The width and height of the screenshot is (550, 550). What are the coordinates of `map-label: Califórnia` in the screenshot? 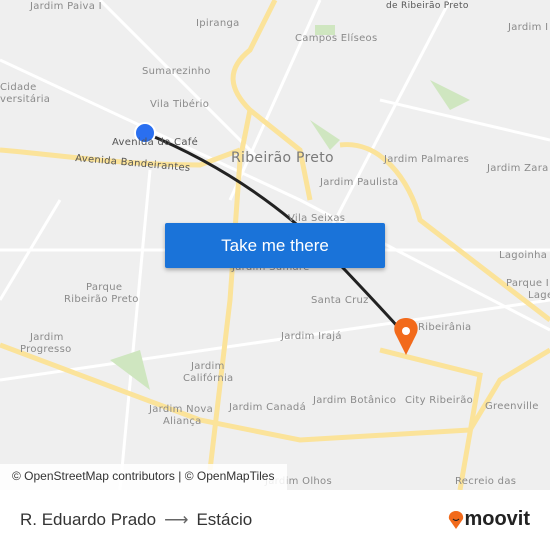 It's located at (208, 378).